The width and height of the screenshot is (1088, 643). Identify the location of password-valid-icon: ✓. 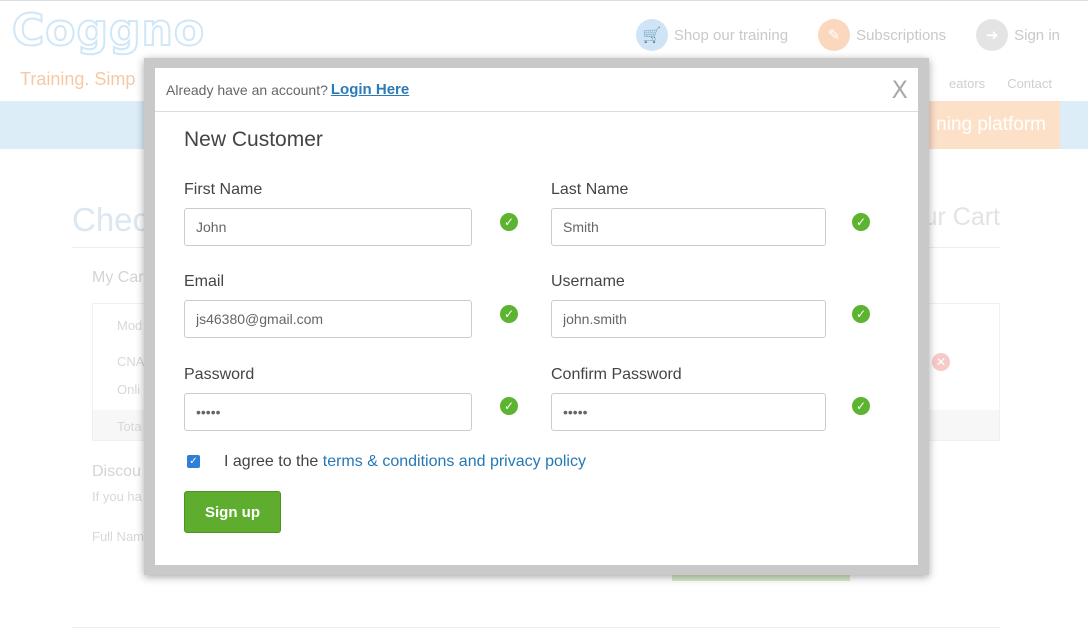
(509, 406).